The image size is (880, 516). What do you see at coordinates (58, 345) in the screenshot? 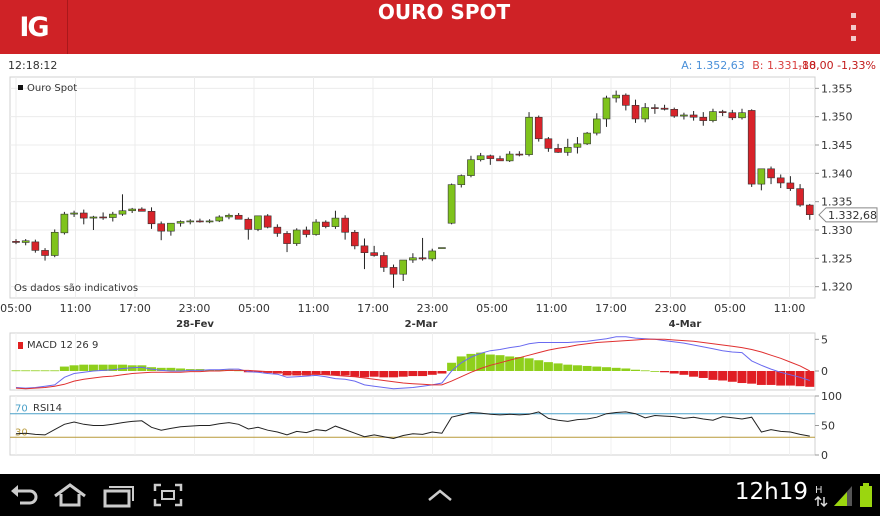
I see `macd-legend: MACD 12 26 9` at bounding box center [58, 345].